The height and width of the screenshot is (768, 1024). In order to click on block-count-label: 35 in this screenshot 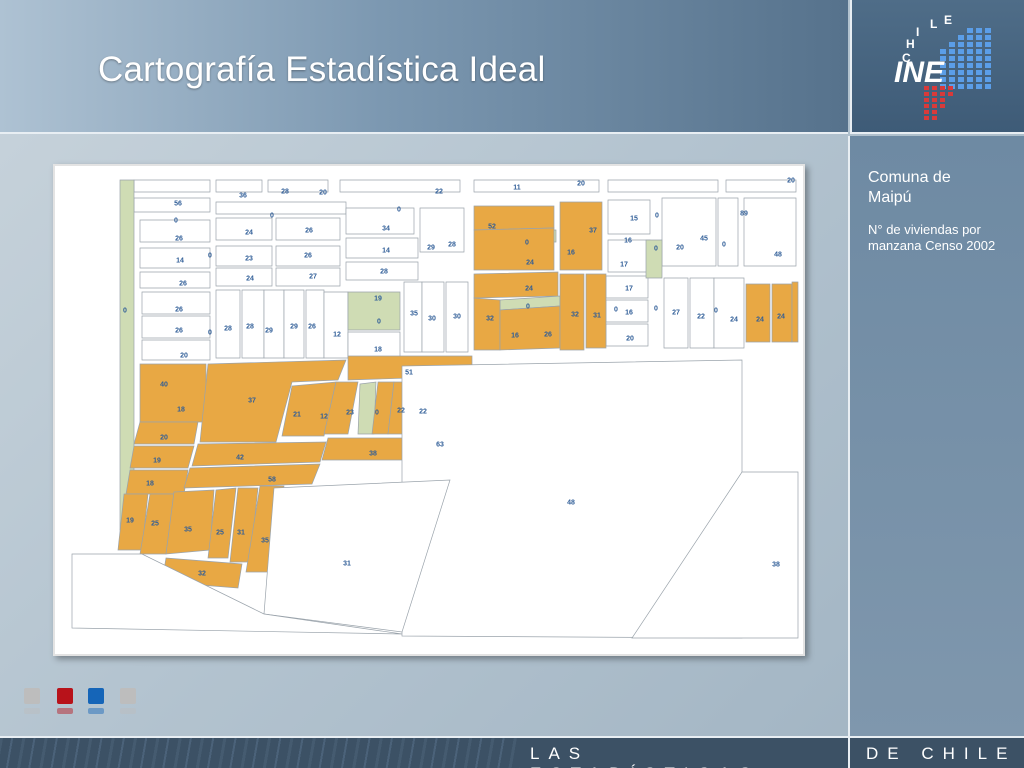, I will do `click(414, 314)`.